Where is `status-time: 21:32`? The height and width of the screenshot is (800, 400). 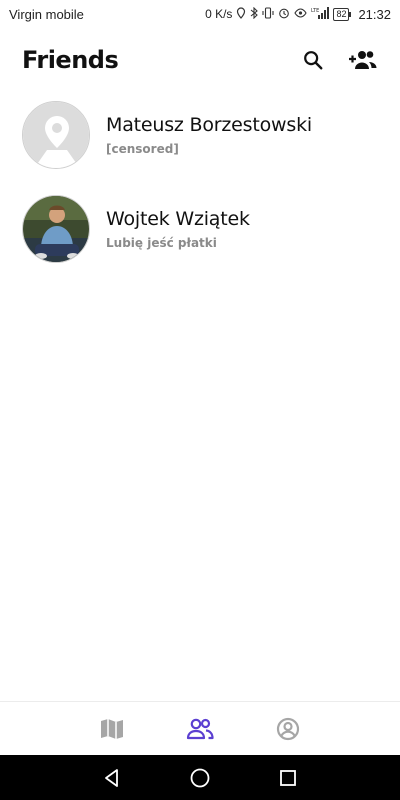 status-time: 21:32 is located at coordinates (374, 14).